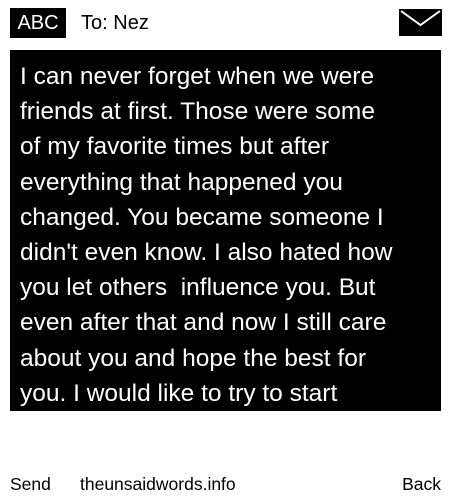 The width and height of the screenshot is (450, 500). I want to click on softkey-bar: Send theunsaidwords.info Back, so click(225, 484).